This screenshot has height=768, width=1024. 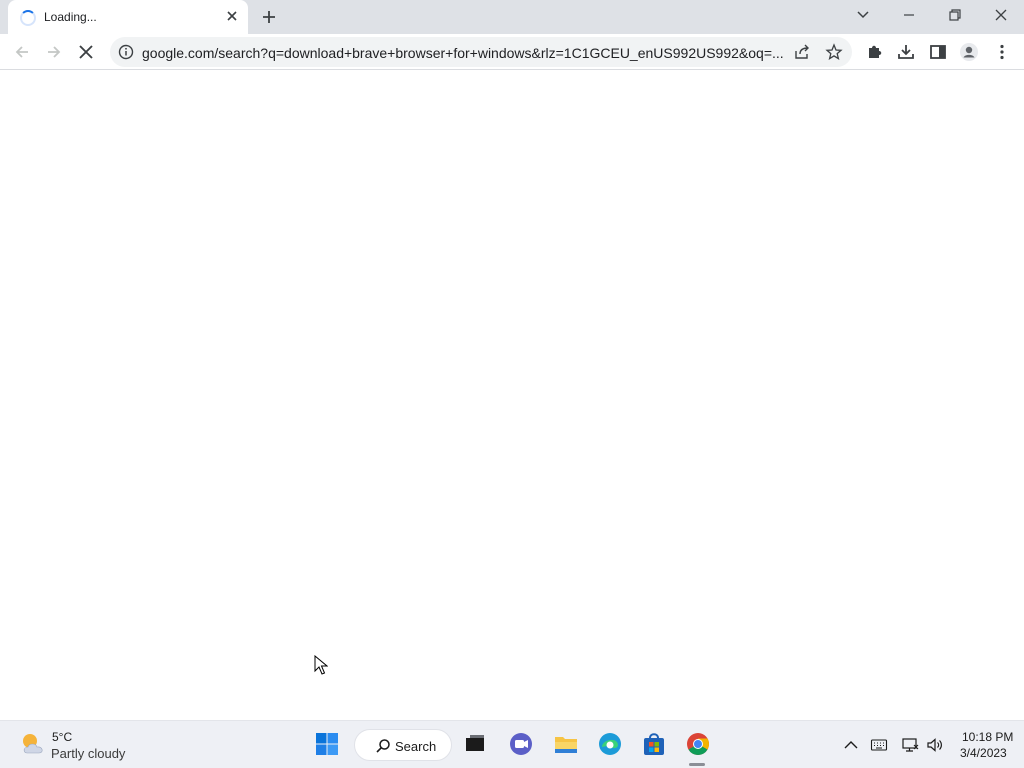 I want to click on close-window-icon, so click(x=1001, y=15).